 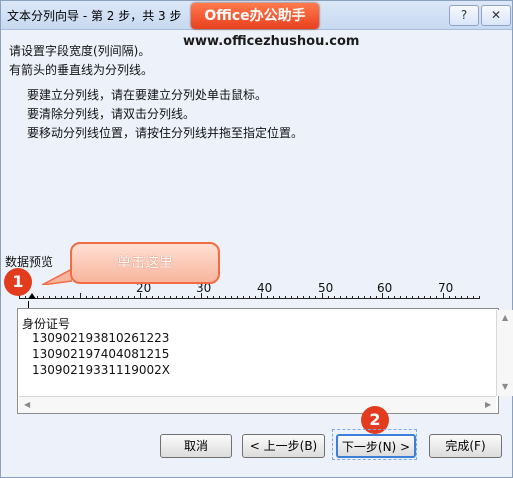 What do you see at coordinates (488, 405) in the screenshot?
I see `scroll-right-icon: ▶` at bounding box center [488, 405].